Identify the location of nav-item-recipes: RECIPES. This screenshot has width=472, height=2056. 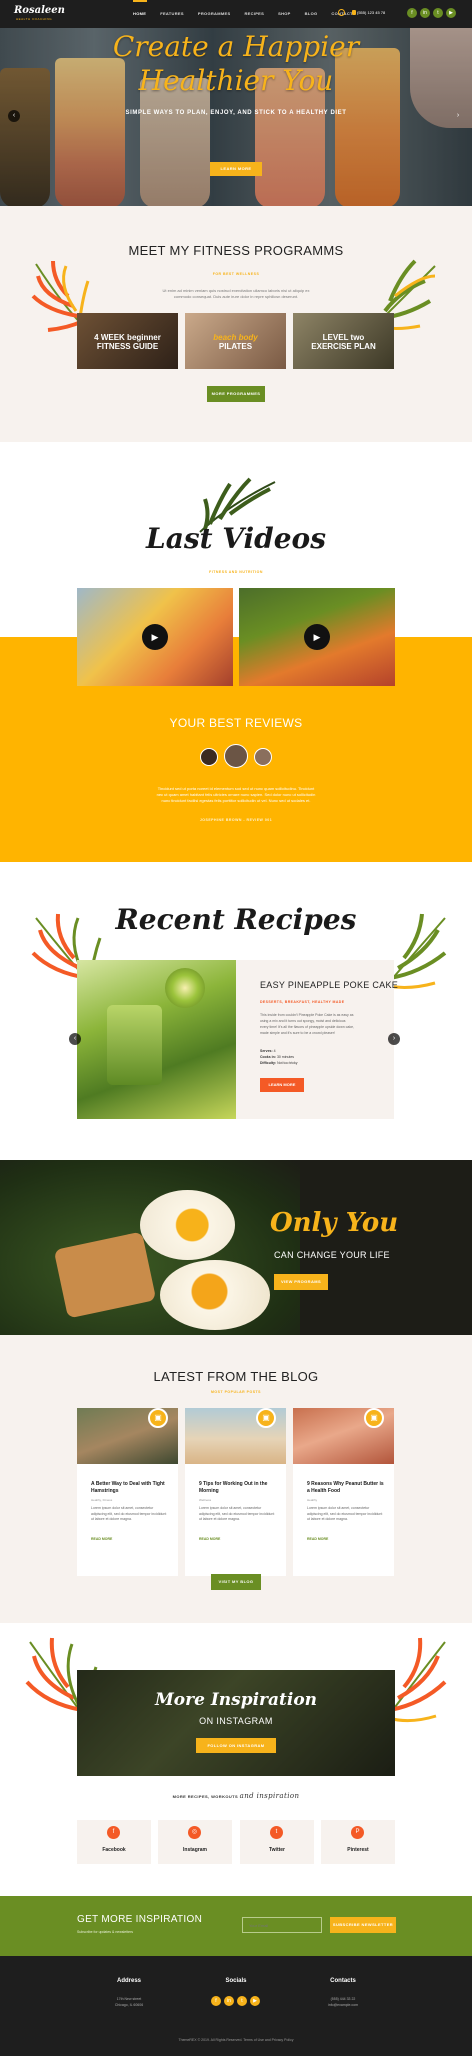
(254, 13).